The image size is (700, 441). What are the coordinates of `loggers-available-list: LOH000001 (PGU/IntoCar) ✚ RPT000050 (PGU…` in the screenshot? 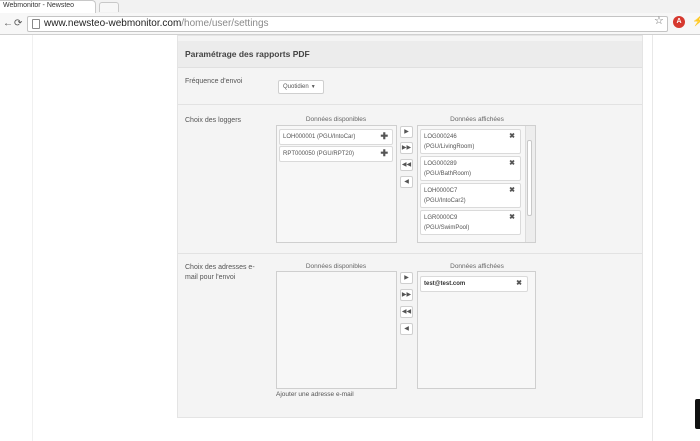 It's located at (336, 184).